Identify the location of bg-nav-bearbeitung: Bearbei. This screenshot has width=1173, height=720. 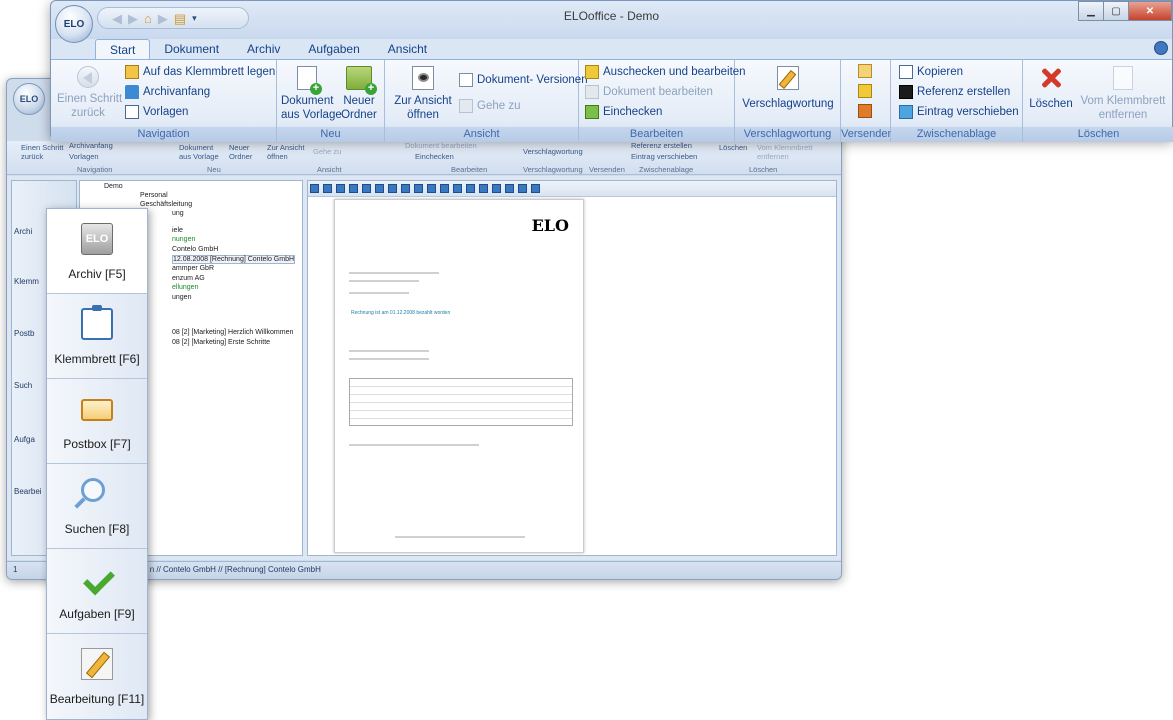
(28, 491).